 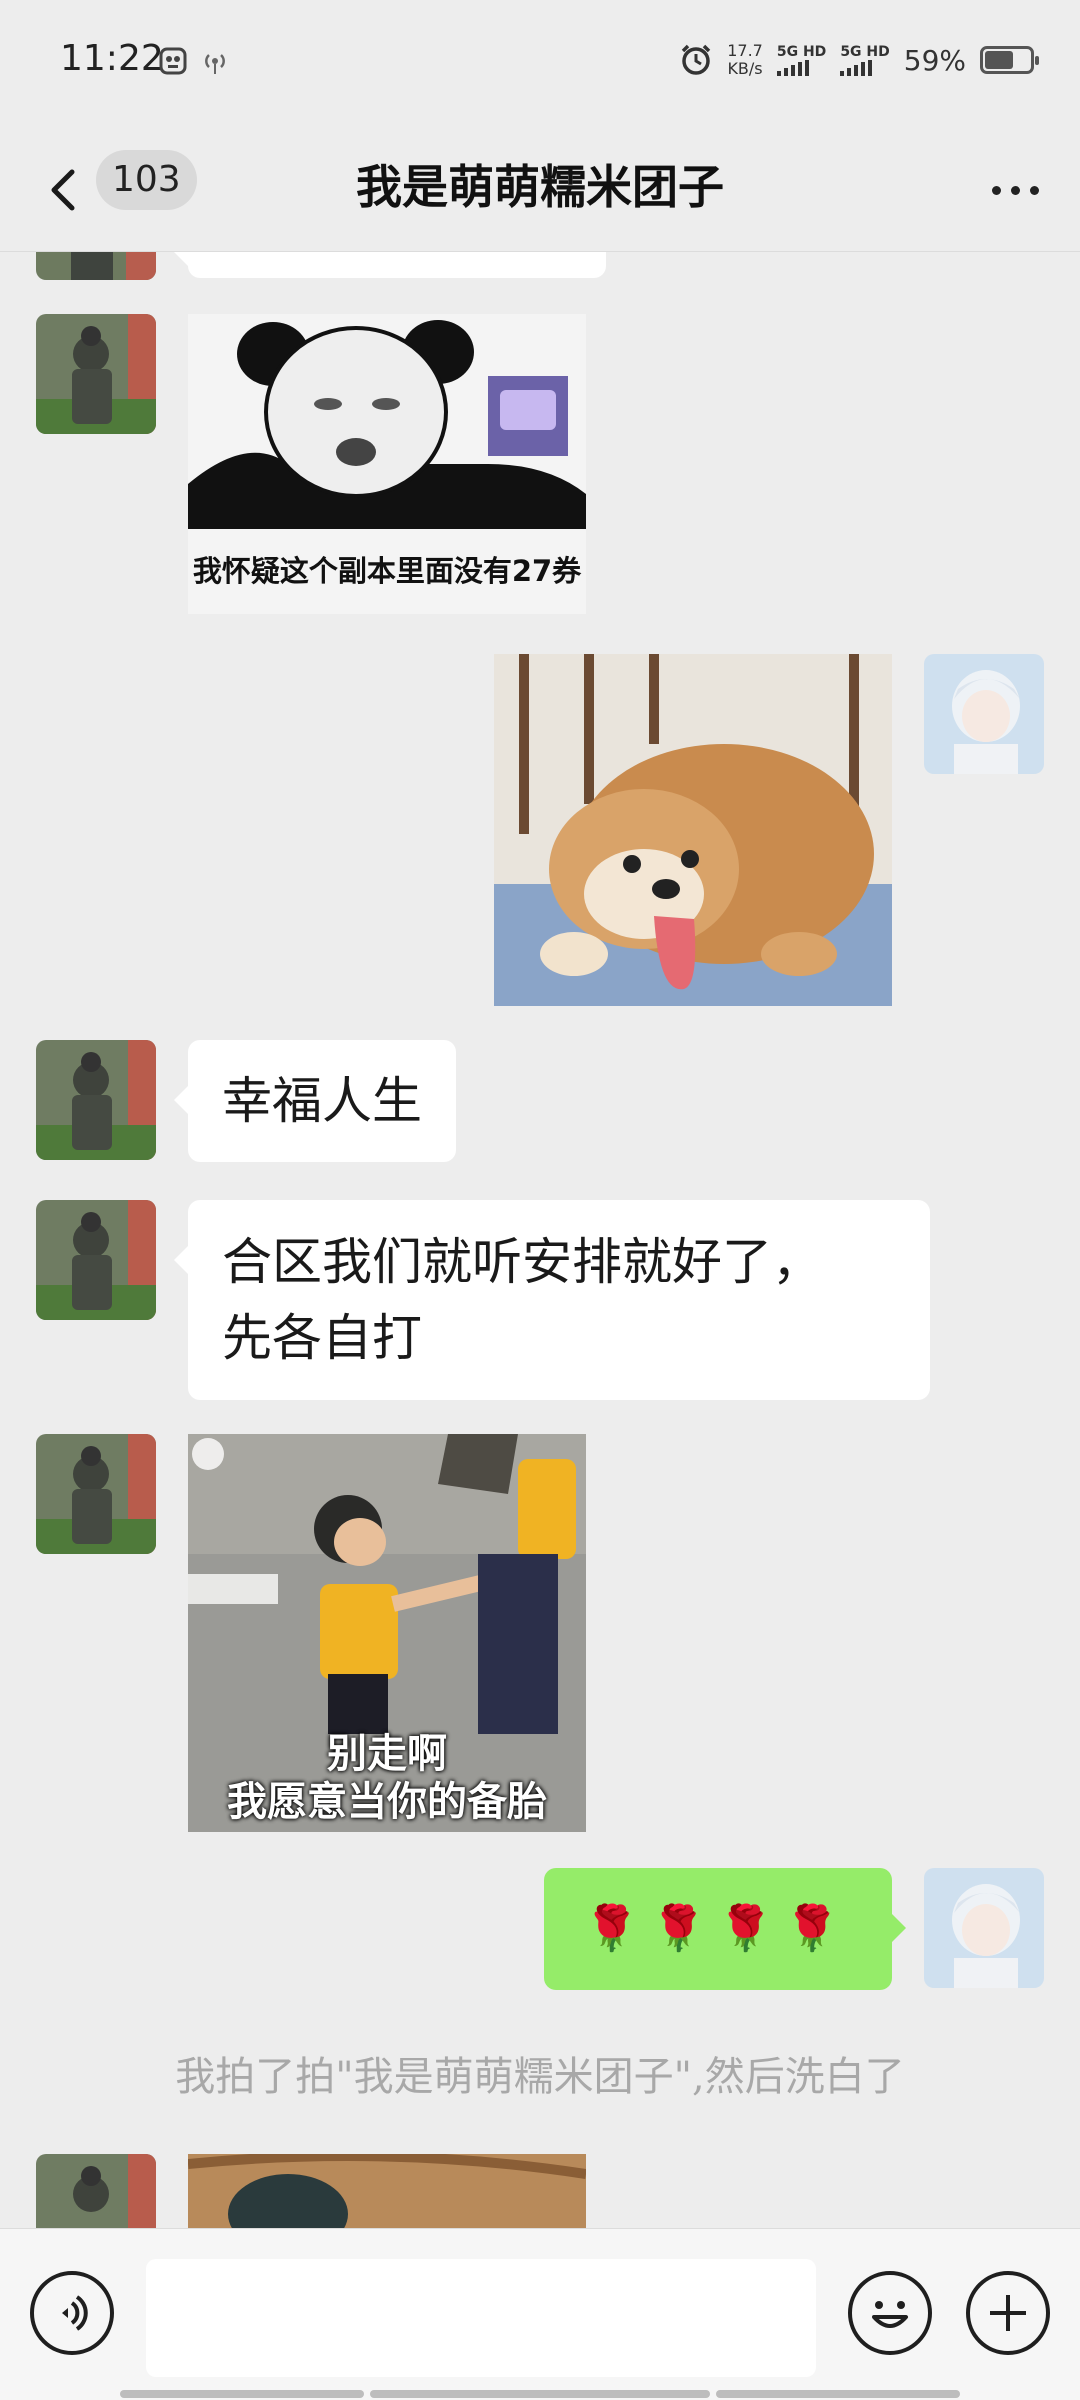 I want to click on sticker-caption: 我怀疑这个副本里面没有27券, so click(x=387, y=571).